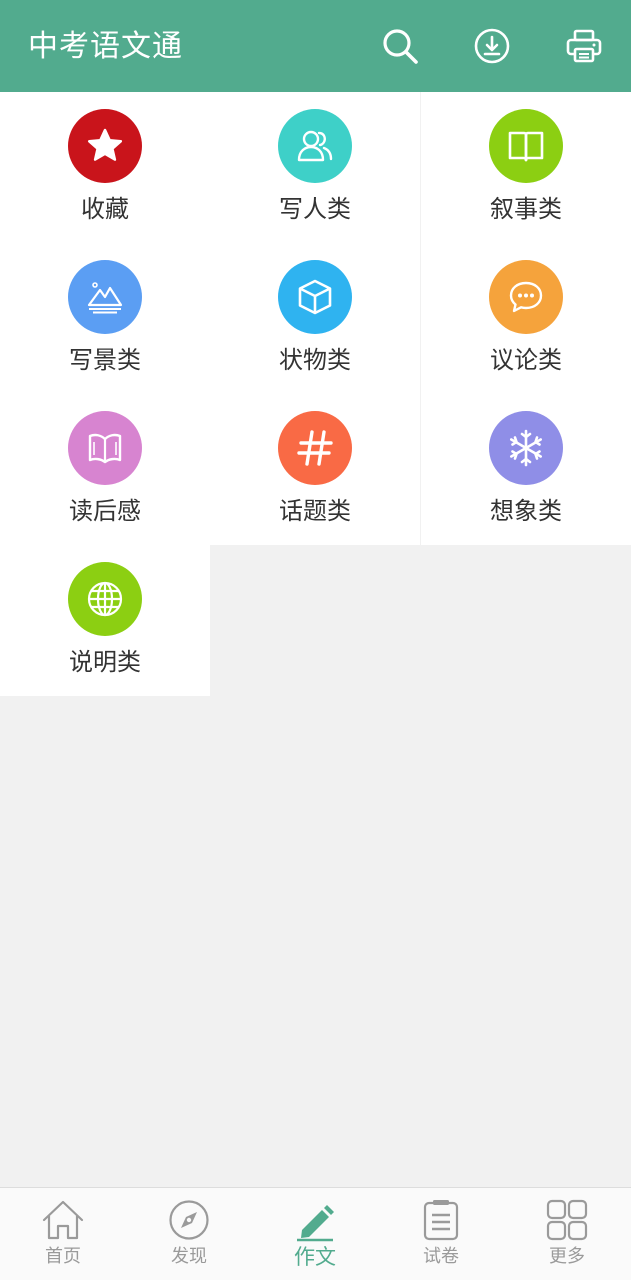  What do you see at coordinates (315, 1223) in the screenshot?
I see `pencil-icon` at bounding box center [315, 1223].